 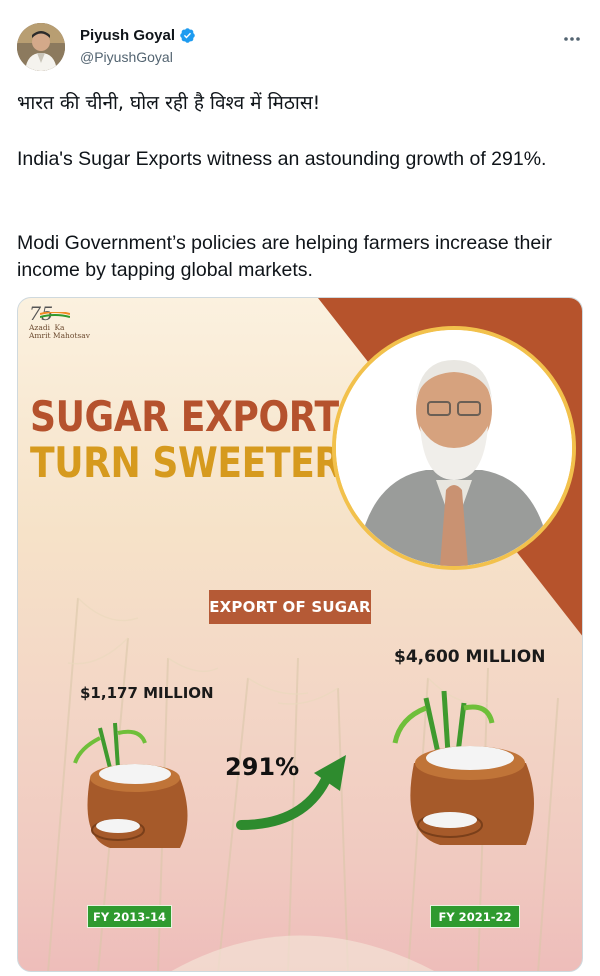 I want to click on azadi-ka-amrit-mahotsav-logo: 75 Azadi Ka Amrit Mahotsav, so click(x=59, y=322).